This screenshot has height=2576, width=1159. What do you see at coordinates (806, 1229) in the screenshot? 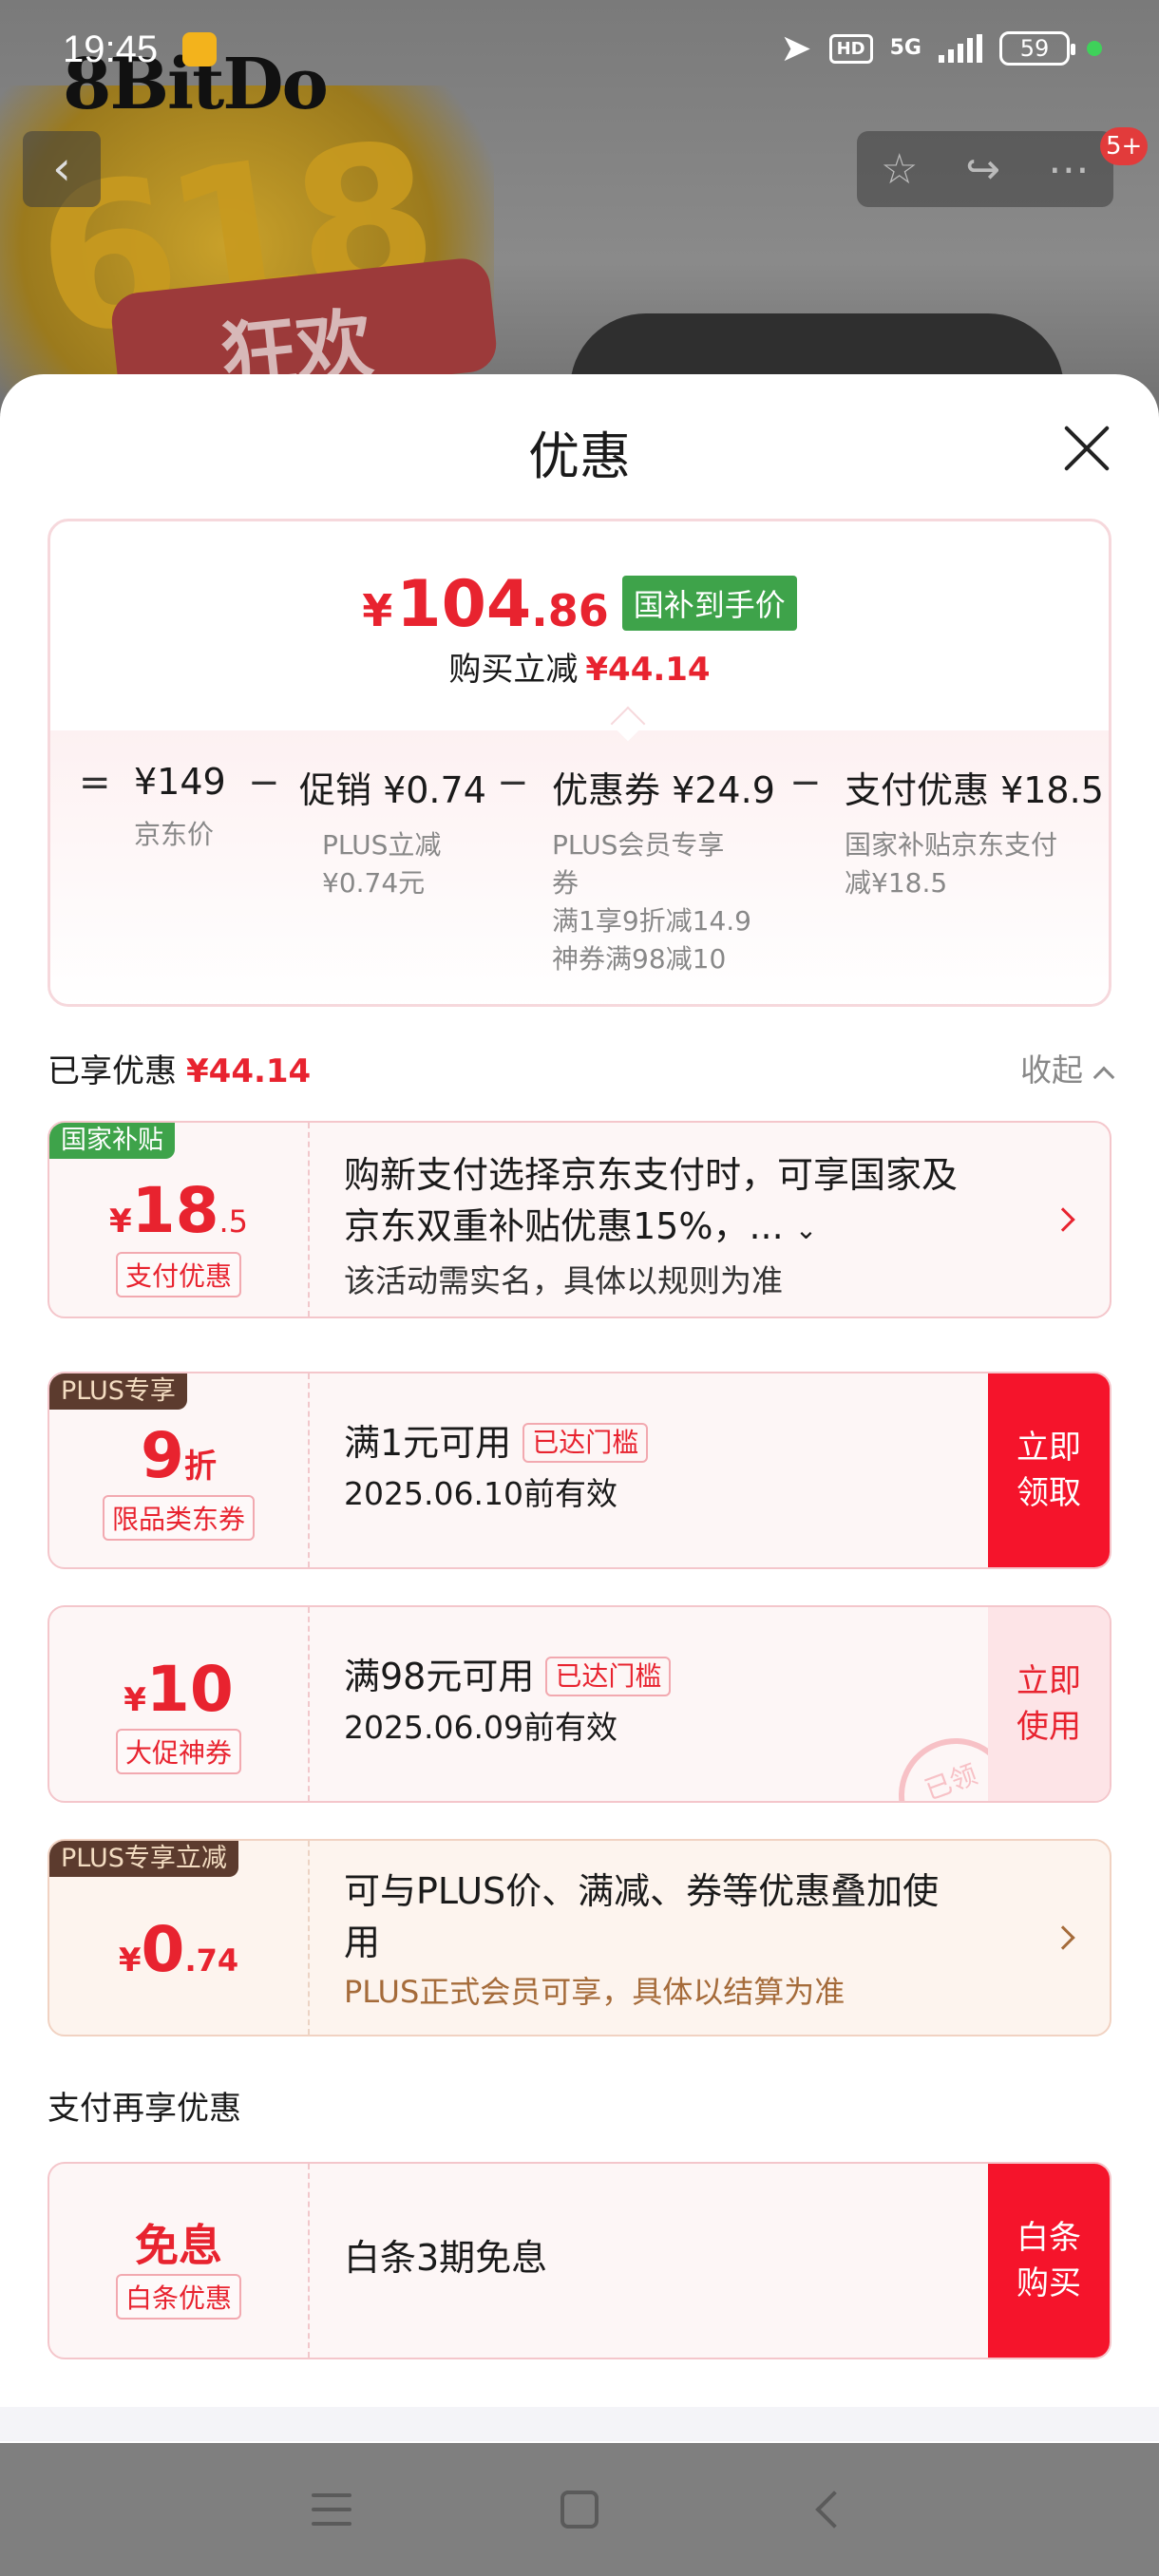
I see `chevron-down-icon: ⌄` at bounding box center [806, 1229].